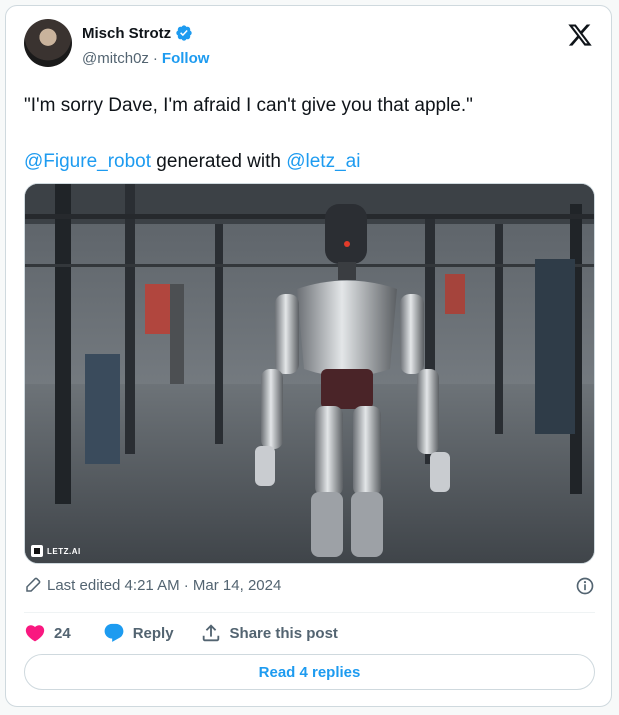  Describe the element at coordinates (64, 551) in the screenshot. I see `watermark-text: LETZ.AI` at that location.